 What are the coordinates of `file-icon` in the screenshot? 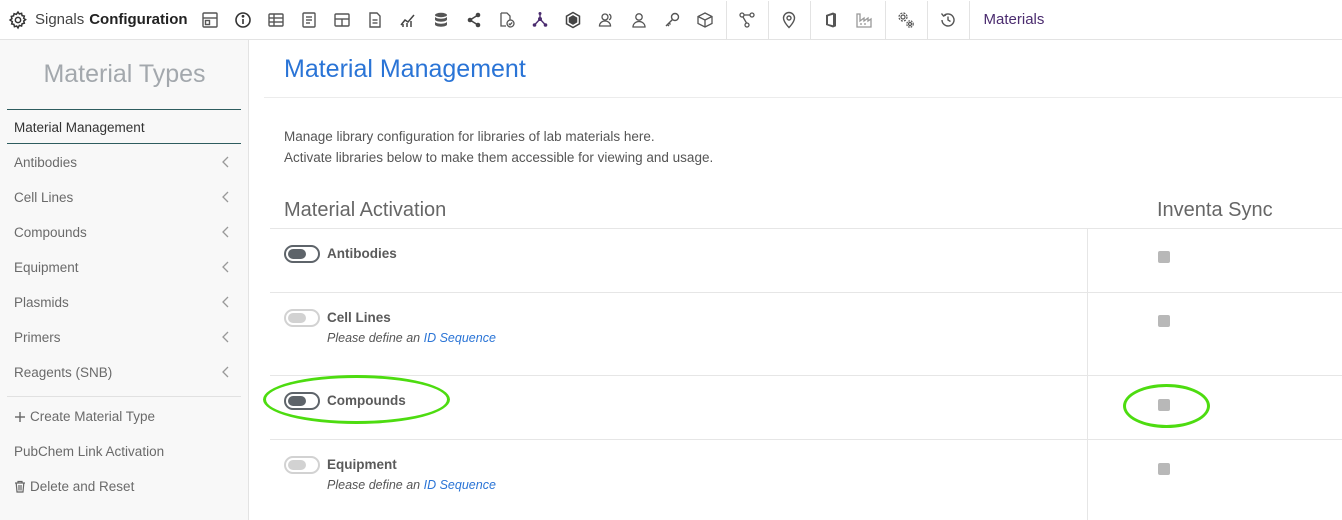 It's located at (375, 20).